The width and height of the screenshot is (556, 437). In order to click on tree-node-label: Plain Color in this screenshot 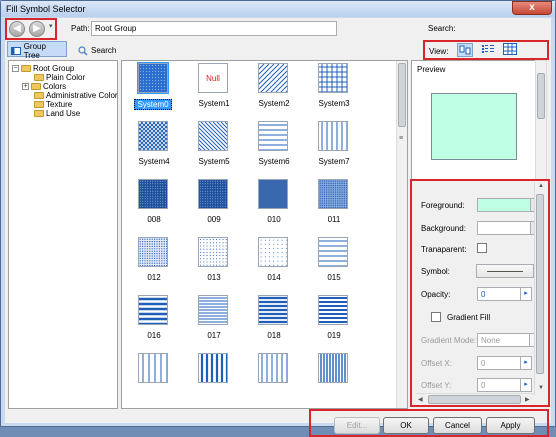, I will do `click(66, 77)`.